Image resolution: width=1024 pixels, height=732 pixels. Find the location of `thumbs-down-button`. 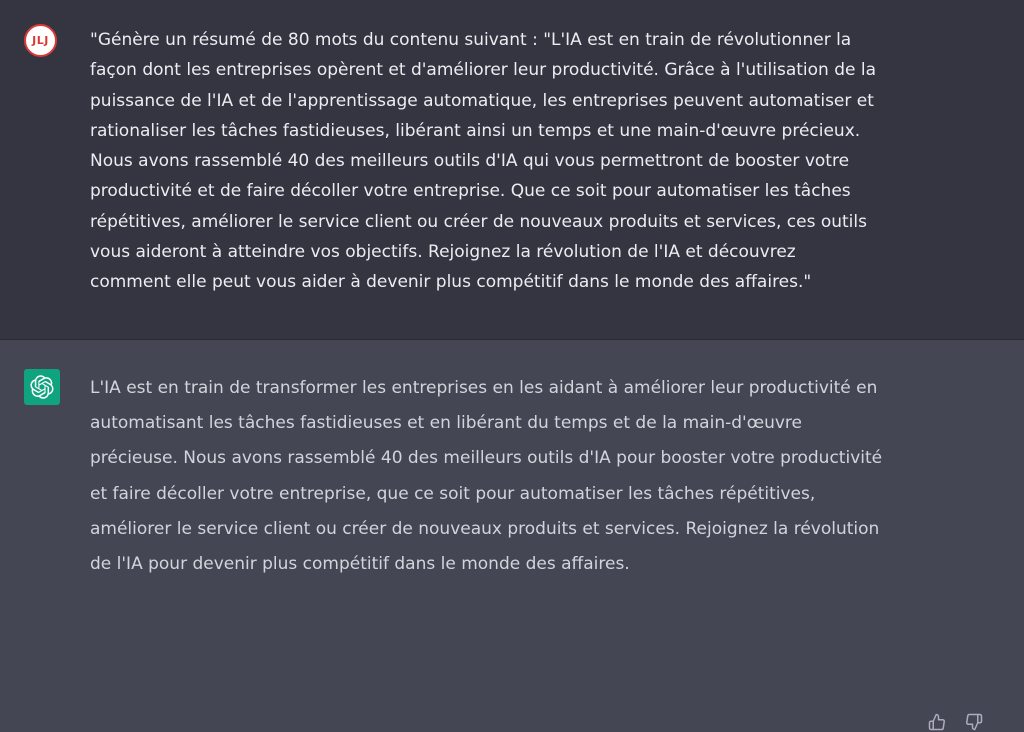

thumbs-down-button is located at coordinates (974, 722).